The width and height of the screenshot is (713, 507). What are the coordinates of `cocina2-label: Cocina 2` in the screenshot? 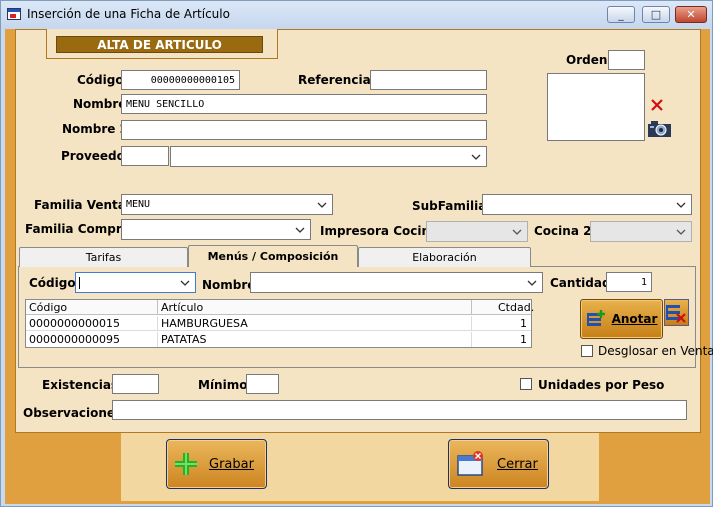 It's located at (563, 231).